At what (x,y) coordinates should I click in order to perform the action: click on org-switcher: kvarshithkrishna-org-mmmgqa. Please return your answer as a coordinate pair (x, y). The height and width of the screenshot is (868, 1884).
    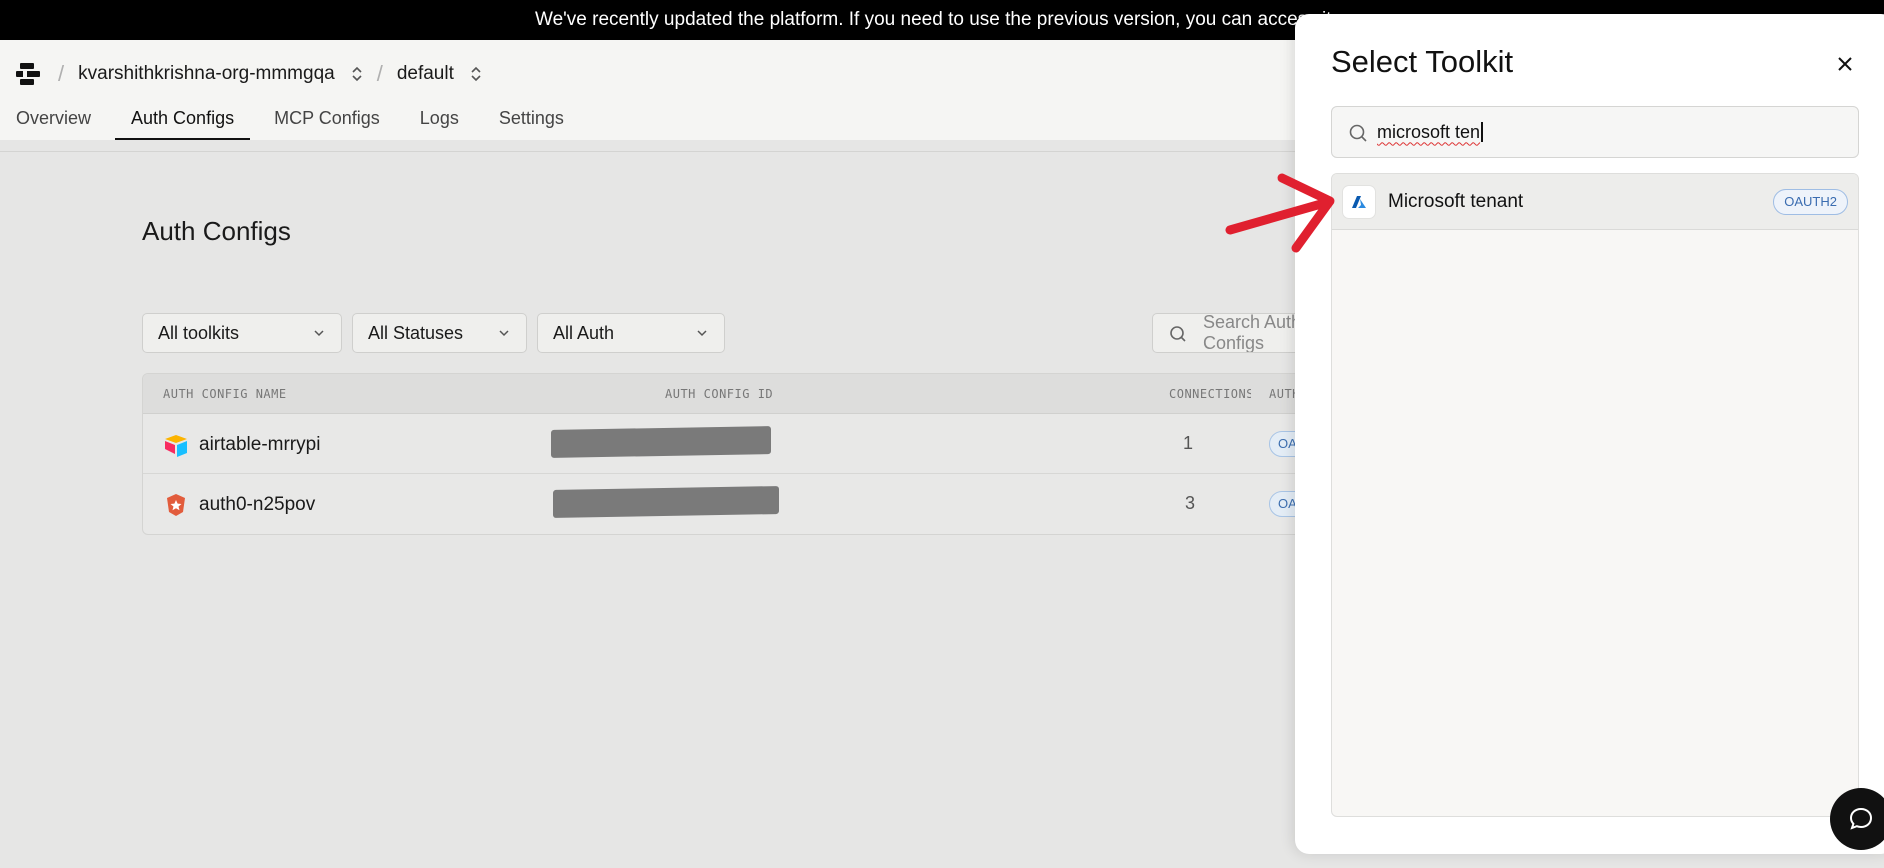
    Looking at the image, I should click on (220, 74).